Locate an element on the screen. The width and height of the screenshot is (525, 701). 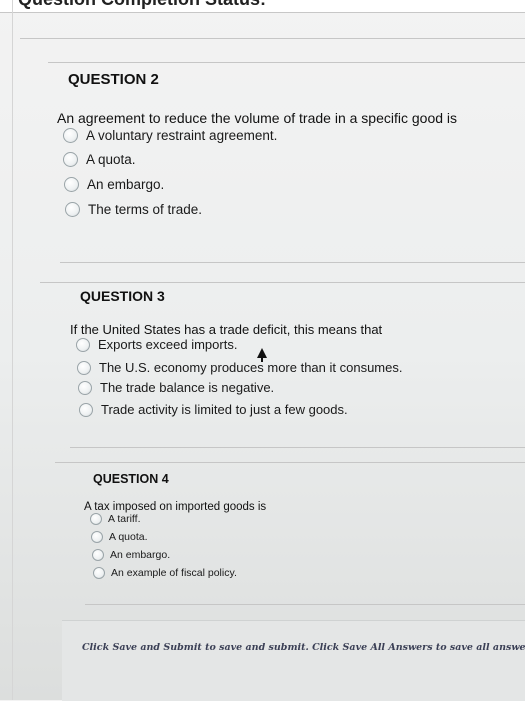
answer-option: The trade balance is negative. is located at coordinates (176, 387).